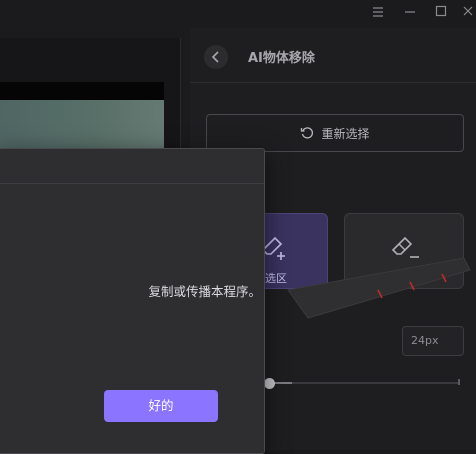 The height and width of the screenshot is (454, 476). What do you see at coordinates (307, 133) in the screenshot?
I see `rotate-ccw-icon` at bounding box center [307, 133].